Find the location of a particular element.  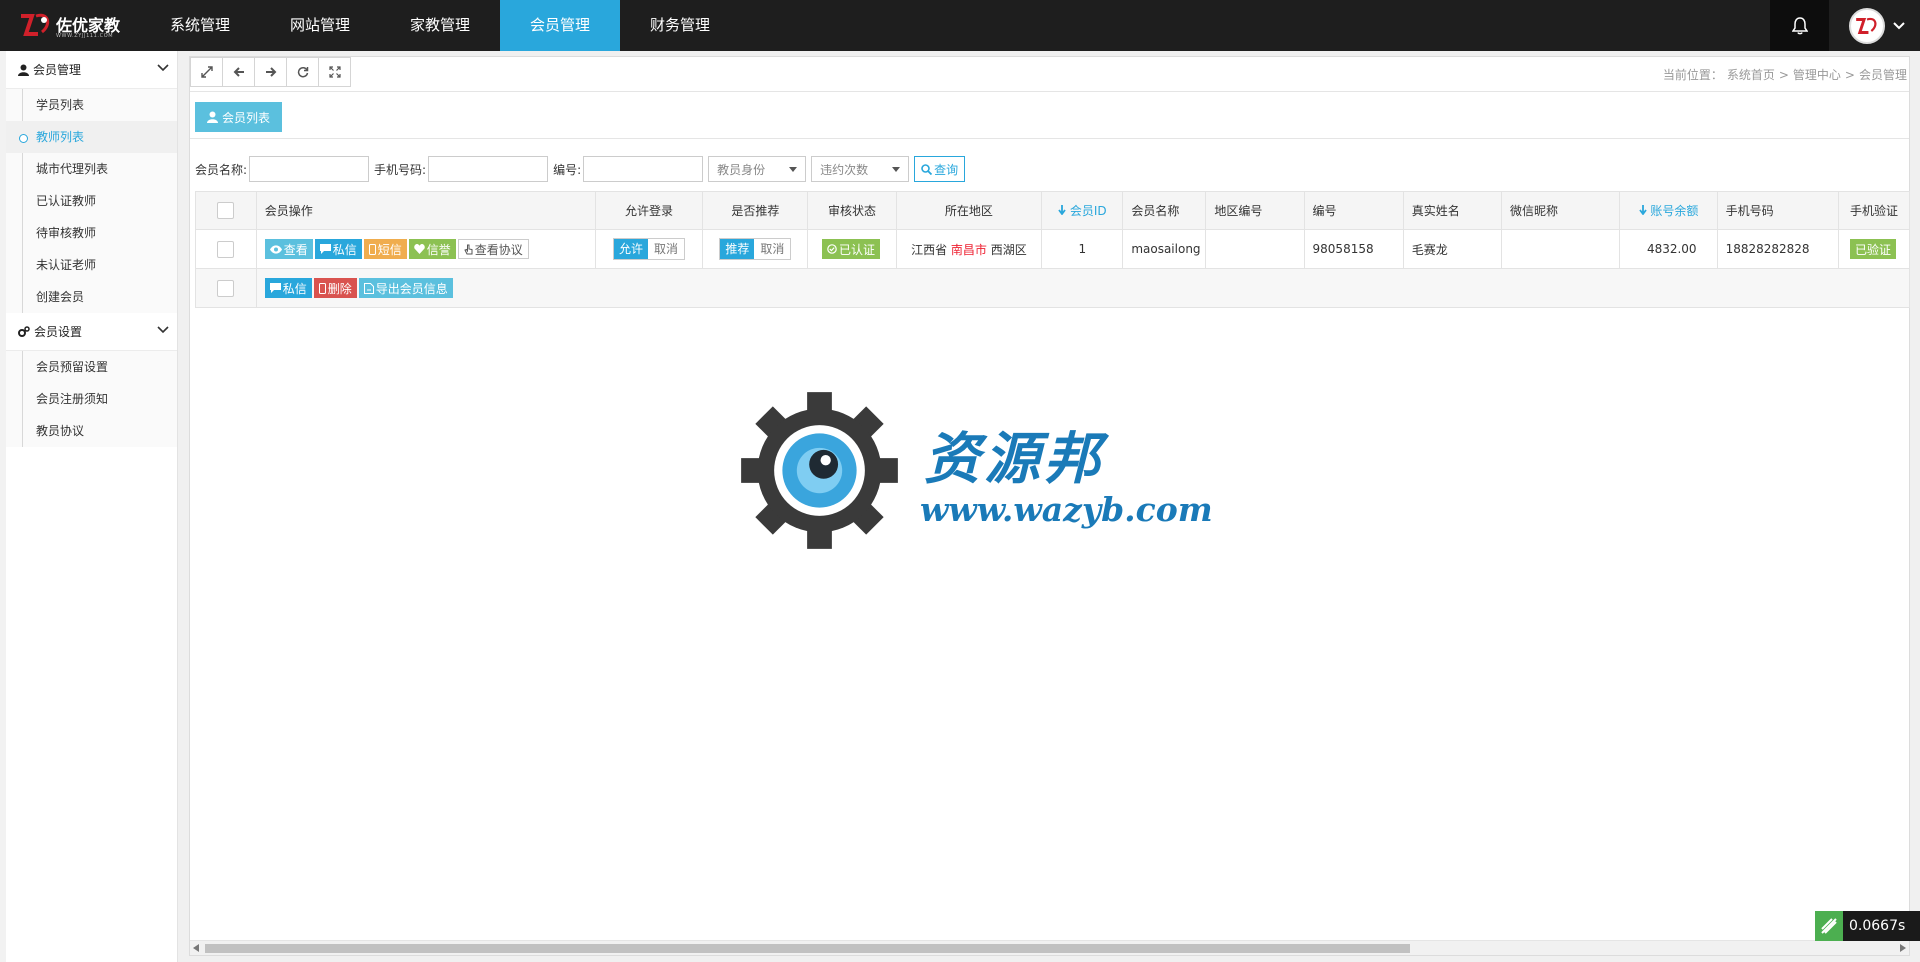

view-button: 查看 is located at coordinates (288, 249).